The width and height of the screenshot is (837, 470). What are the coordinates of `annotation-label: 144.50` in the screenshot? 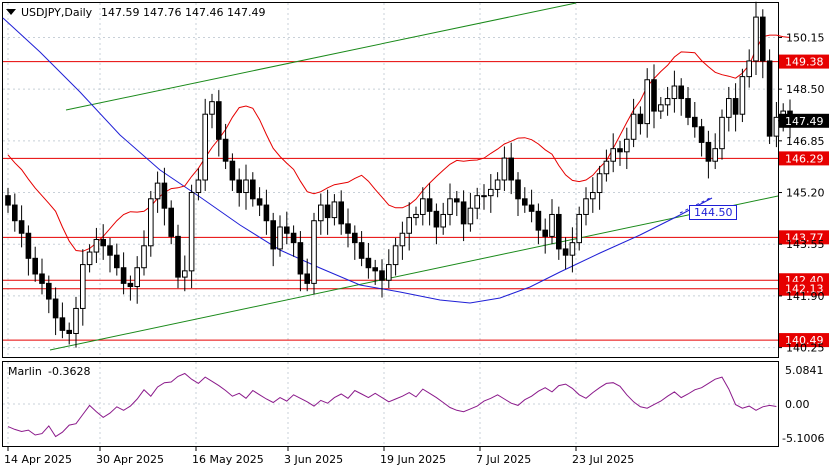 It's located at (713, 212).